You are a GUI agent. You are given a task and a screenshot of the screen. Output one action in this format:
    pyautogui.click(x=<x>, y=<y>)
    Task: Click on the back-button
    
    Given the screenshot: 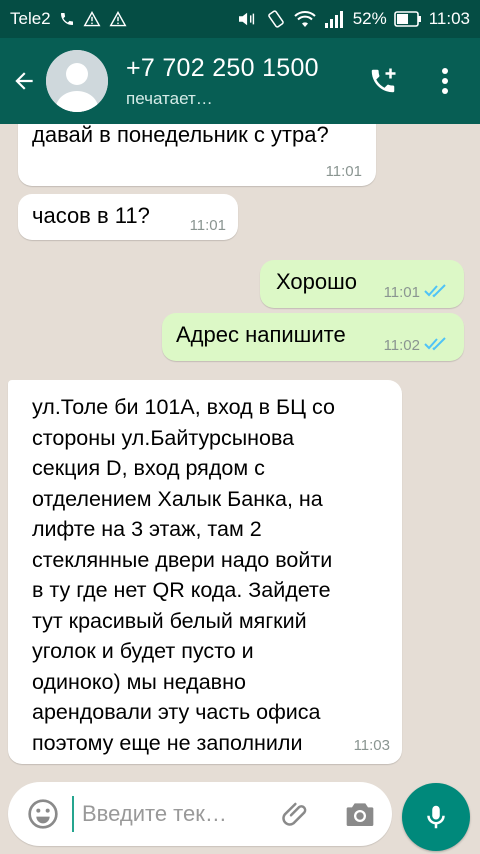 What is the action you would take?
    pyautogui.click(x=24, y=81)
    